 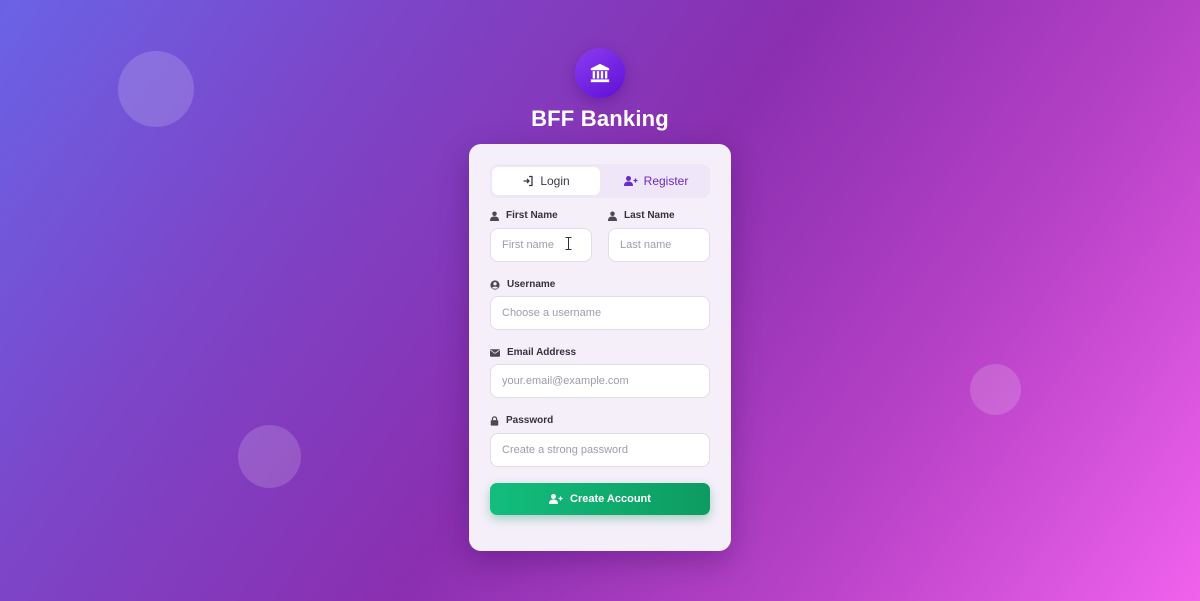 I want to click on bank-logo, so click(x=600, y=73).